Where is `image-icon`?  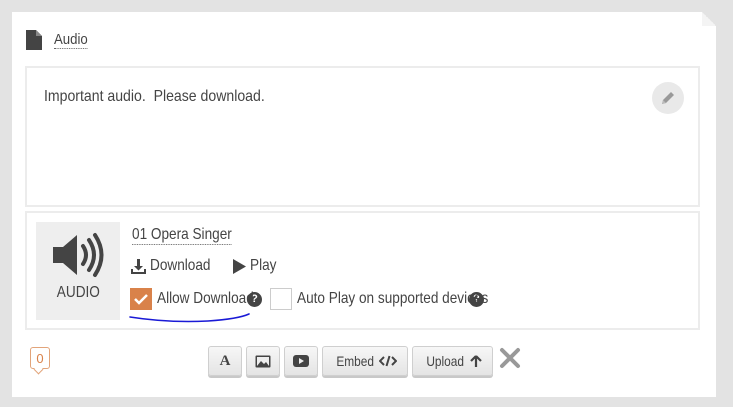
image-icon is located at coordinates (263, 361).